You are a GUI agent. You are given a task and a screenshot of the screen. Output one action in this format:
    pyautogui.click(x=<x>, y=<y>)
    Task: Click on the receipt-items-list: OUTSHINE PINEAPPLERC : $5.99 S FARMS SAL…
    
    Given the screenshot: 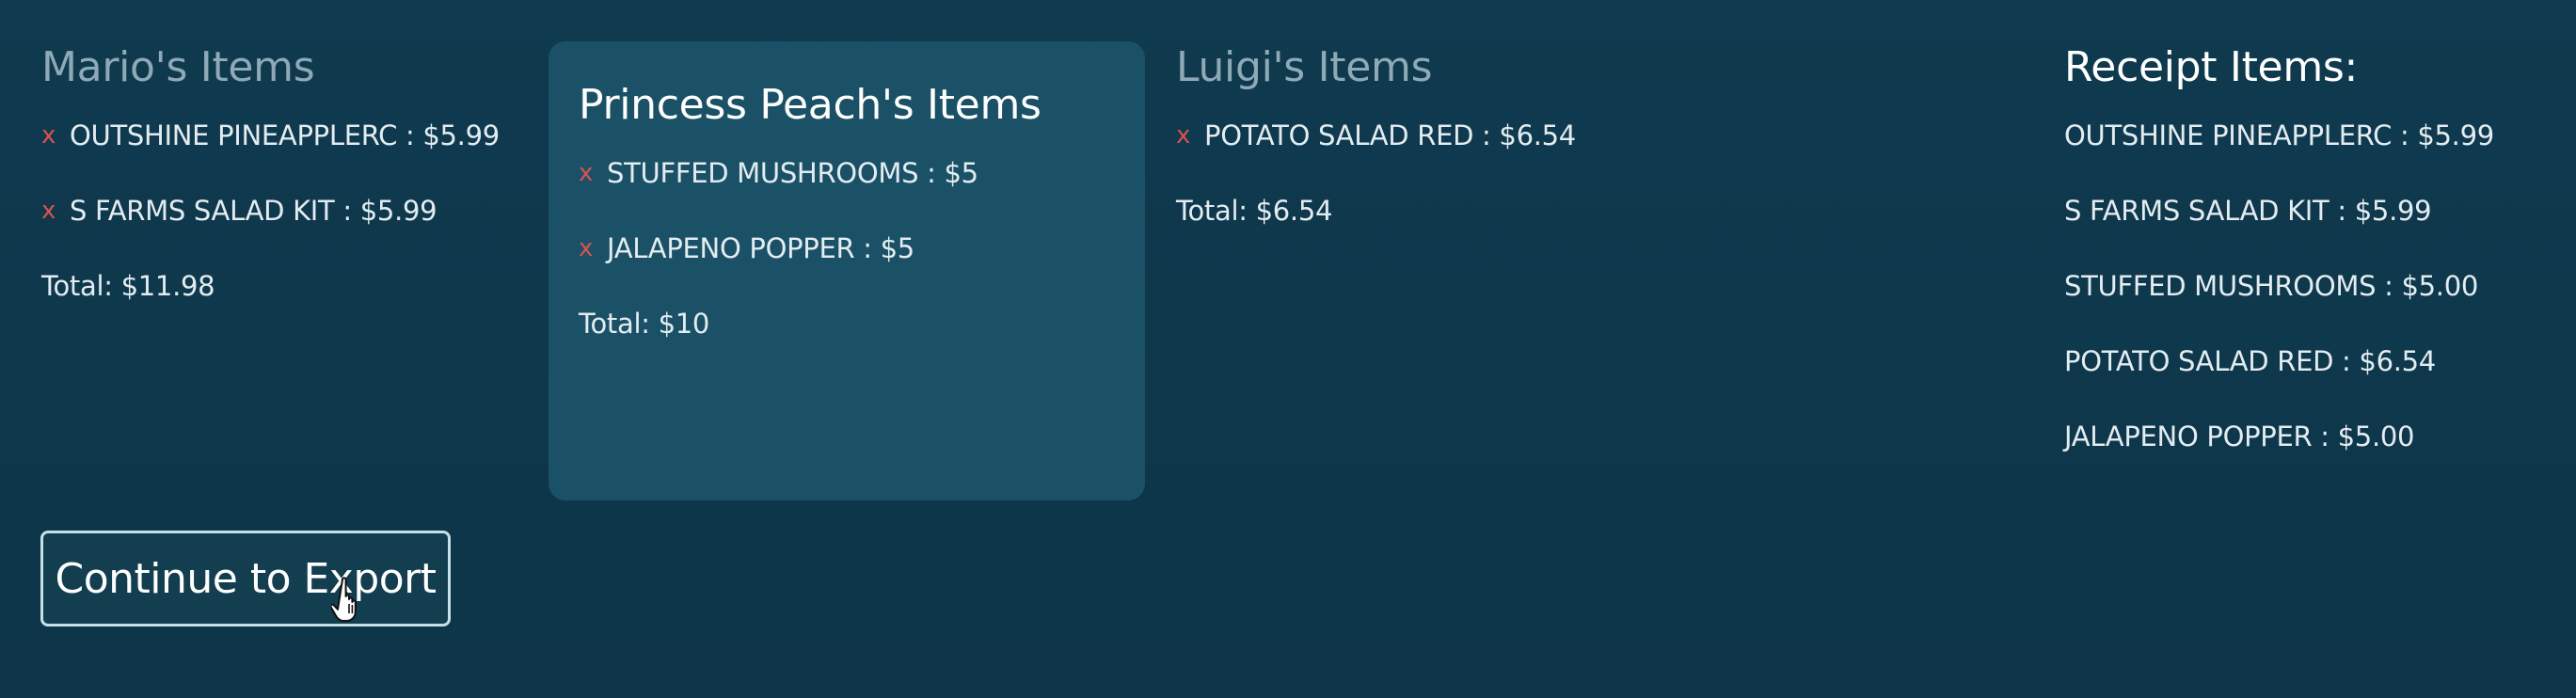 What is the action you would take?
    pyautogui.click(x=2308, y=286)
    